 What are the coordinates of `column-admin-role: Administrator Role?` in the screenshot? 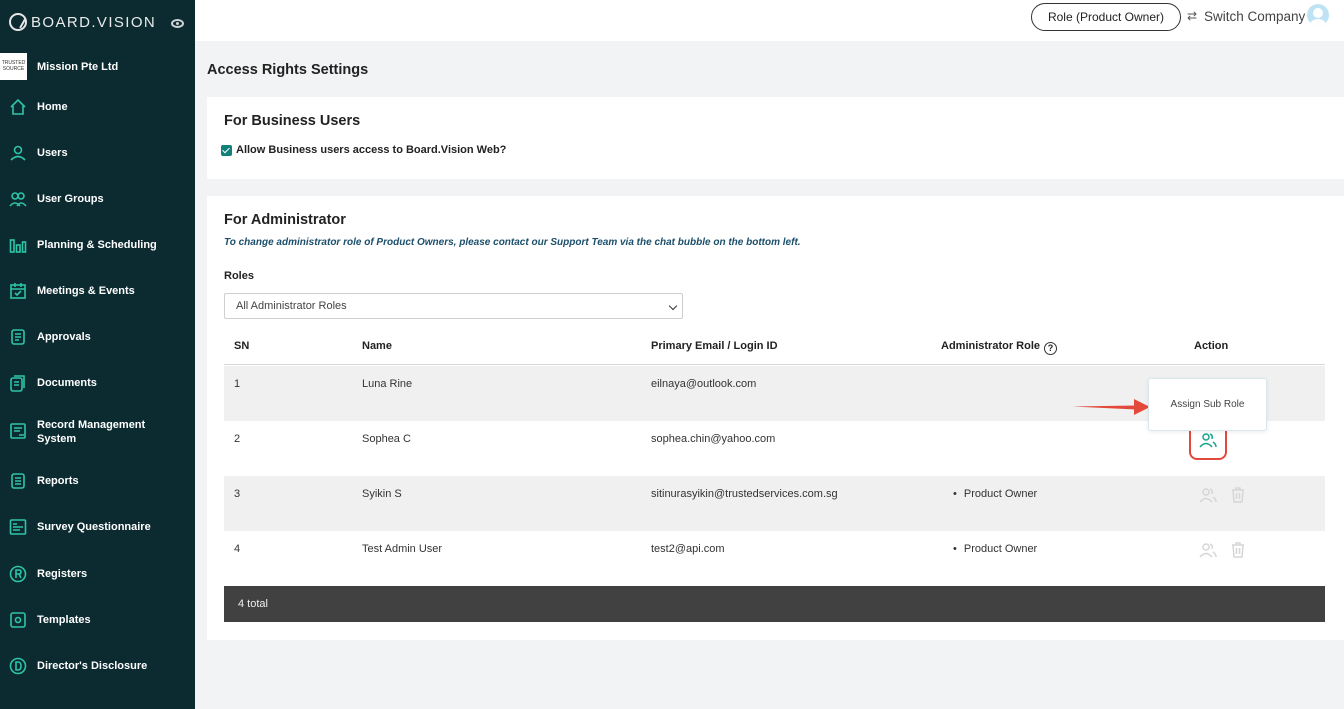 It's located at (999, 347).